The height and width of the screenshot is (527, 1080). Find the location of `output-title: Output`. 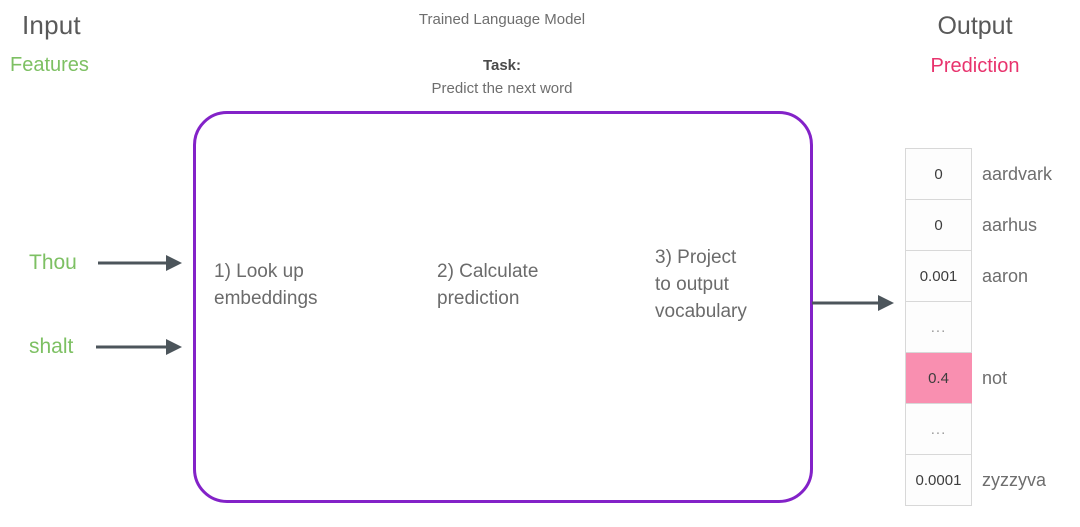

output-title: Output is located at coordinates (975, 26).